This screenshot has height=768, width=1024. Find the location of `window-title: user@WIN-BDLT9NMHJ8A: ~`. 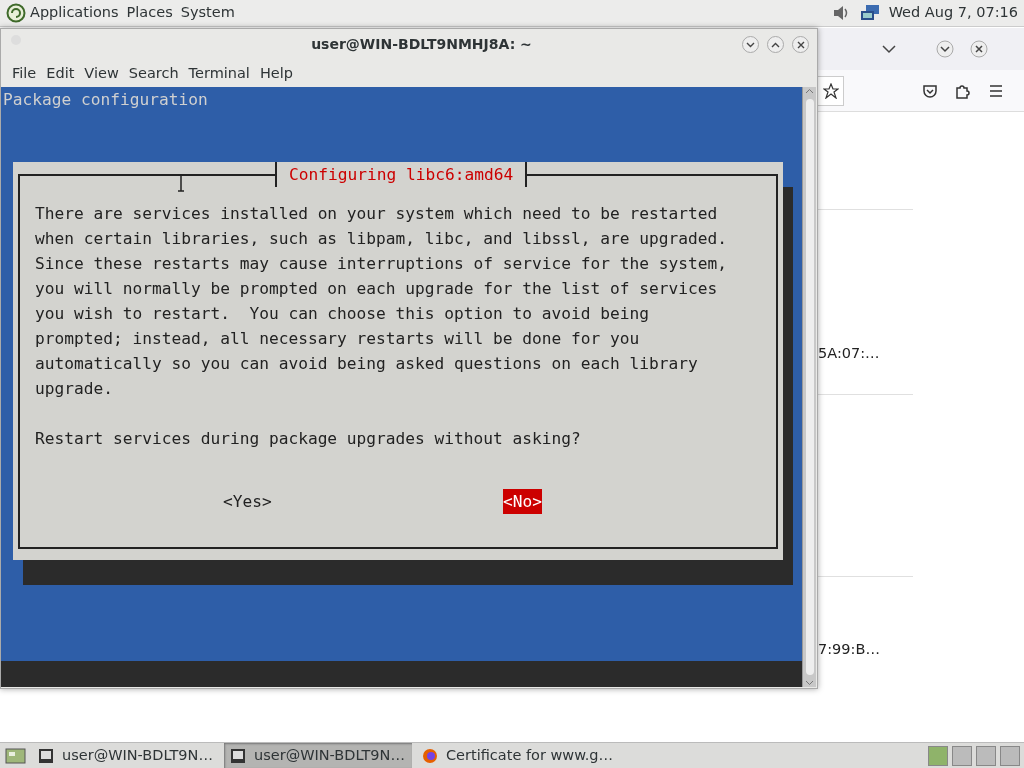

window-title: user@WIN-BDLT9NMHJ8A: ~ is located at coordinates (421, 44).